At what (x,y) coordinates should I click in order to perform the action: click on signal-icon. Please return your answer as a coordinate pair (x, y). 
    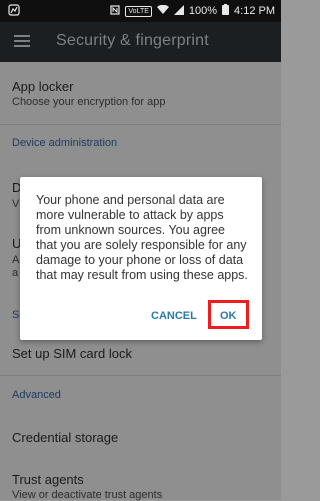
    Looking at the image, I should click on (178, 11).